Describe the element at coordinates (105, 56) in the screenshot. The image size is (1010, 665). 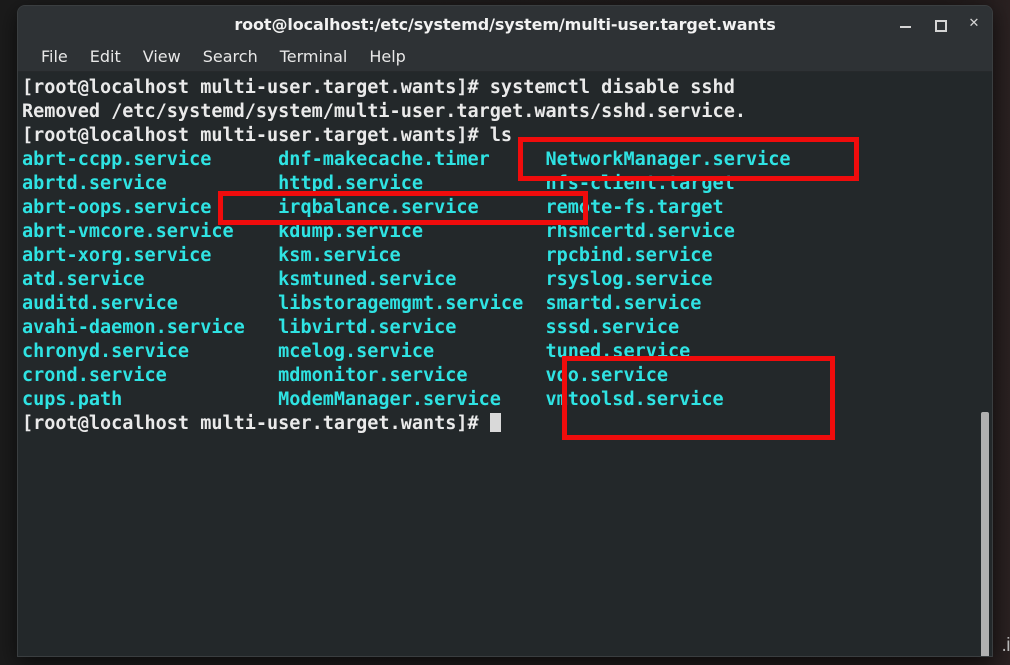
I see `menu-item-edit: Edit` at that location.